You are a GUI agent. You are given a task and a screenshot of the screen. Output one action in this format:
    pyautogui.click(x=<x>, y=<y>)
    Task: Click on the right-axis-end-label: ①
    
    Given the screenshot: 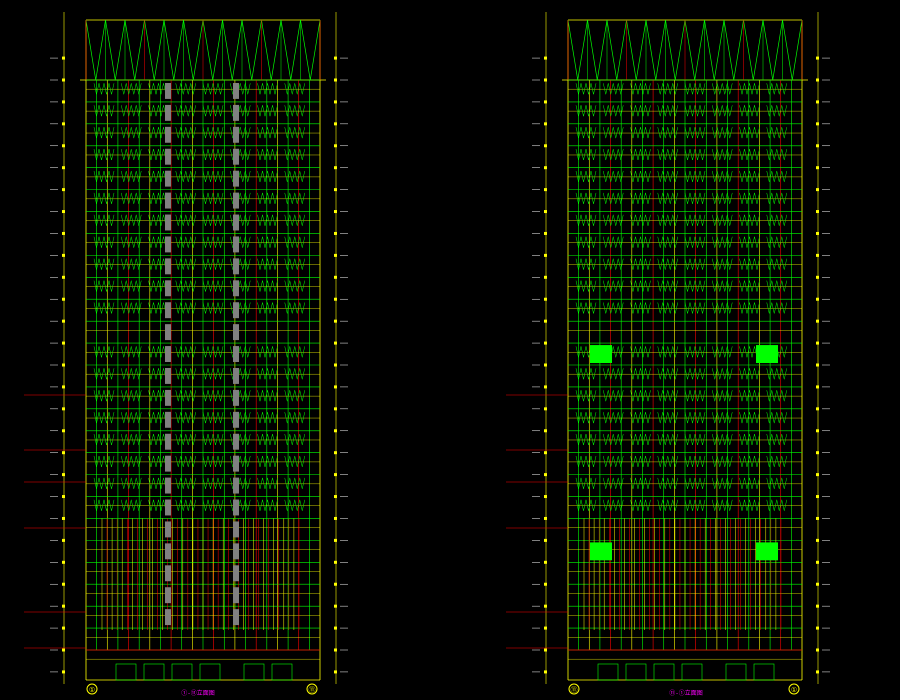 What is the action you would take?
    pyautogui.click(x=794, y=690)
    